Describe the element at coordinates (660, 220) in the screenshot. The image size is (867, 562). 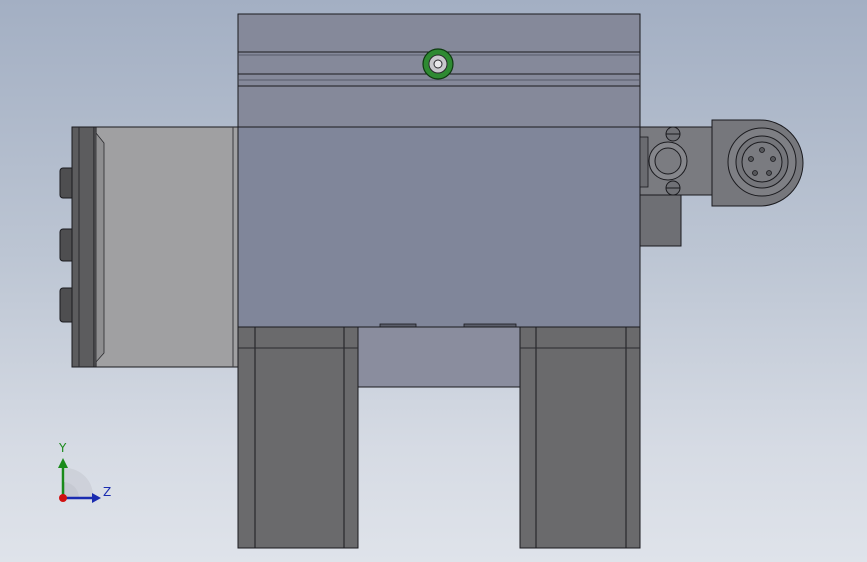
I see `connector-lower-block` at that location.